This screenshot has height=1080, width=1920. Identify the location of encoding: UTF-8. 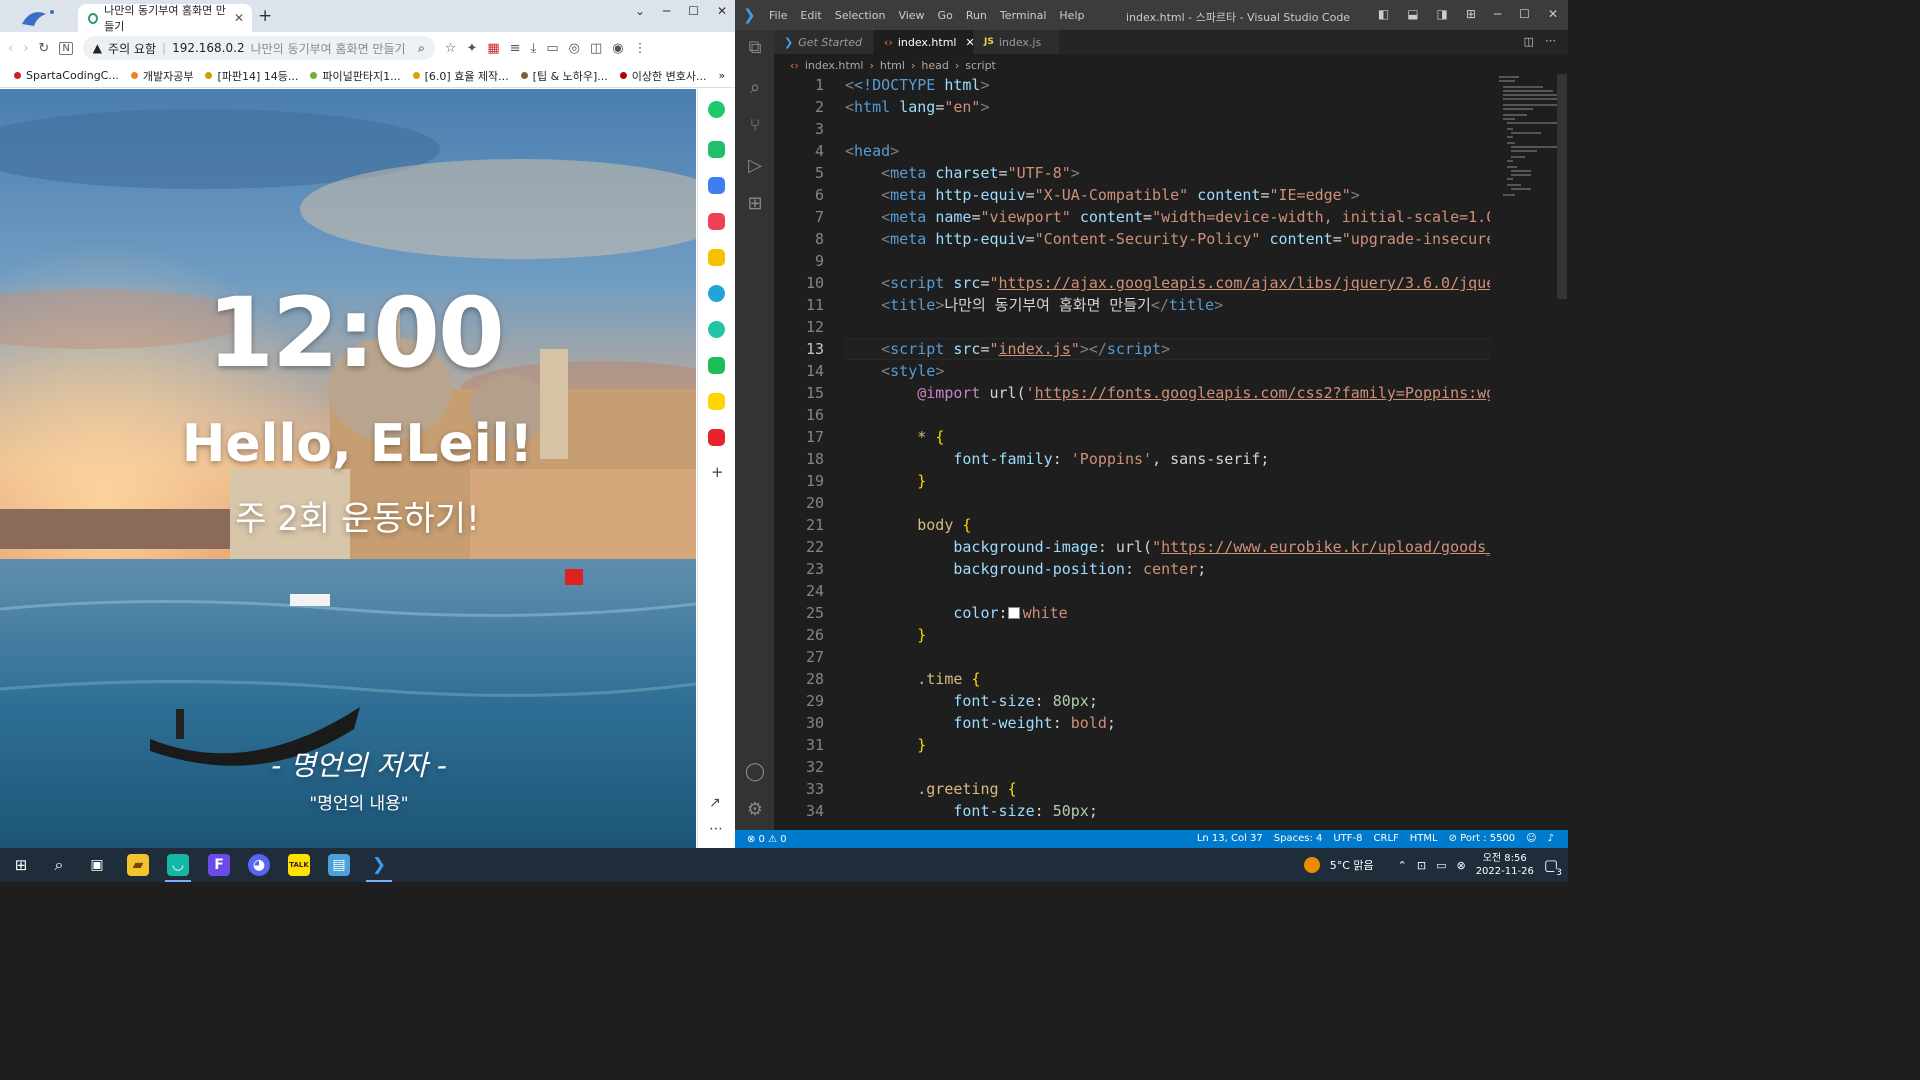
(1347, 838).